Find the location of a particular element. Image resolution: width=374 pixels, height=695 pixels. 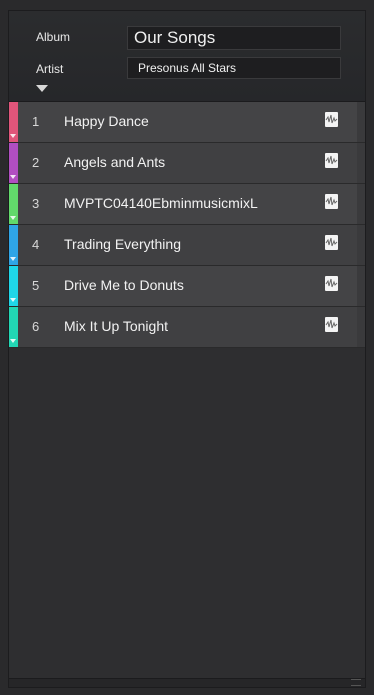

panel-footer is located at coordinates (187, 682).